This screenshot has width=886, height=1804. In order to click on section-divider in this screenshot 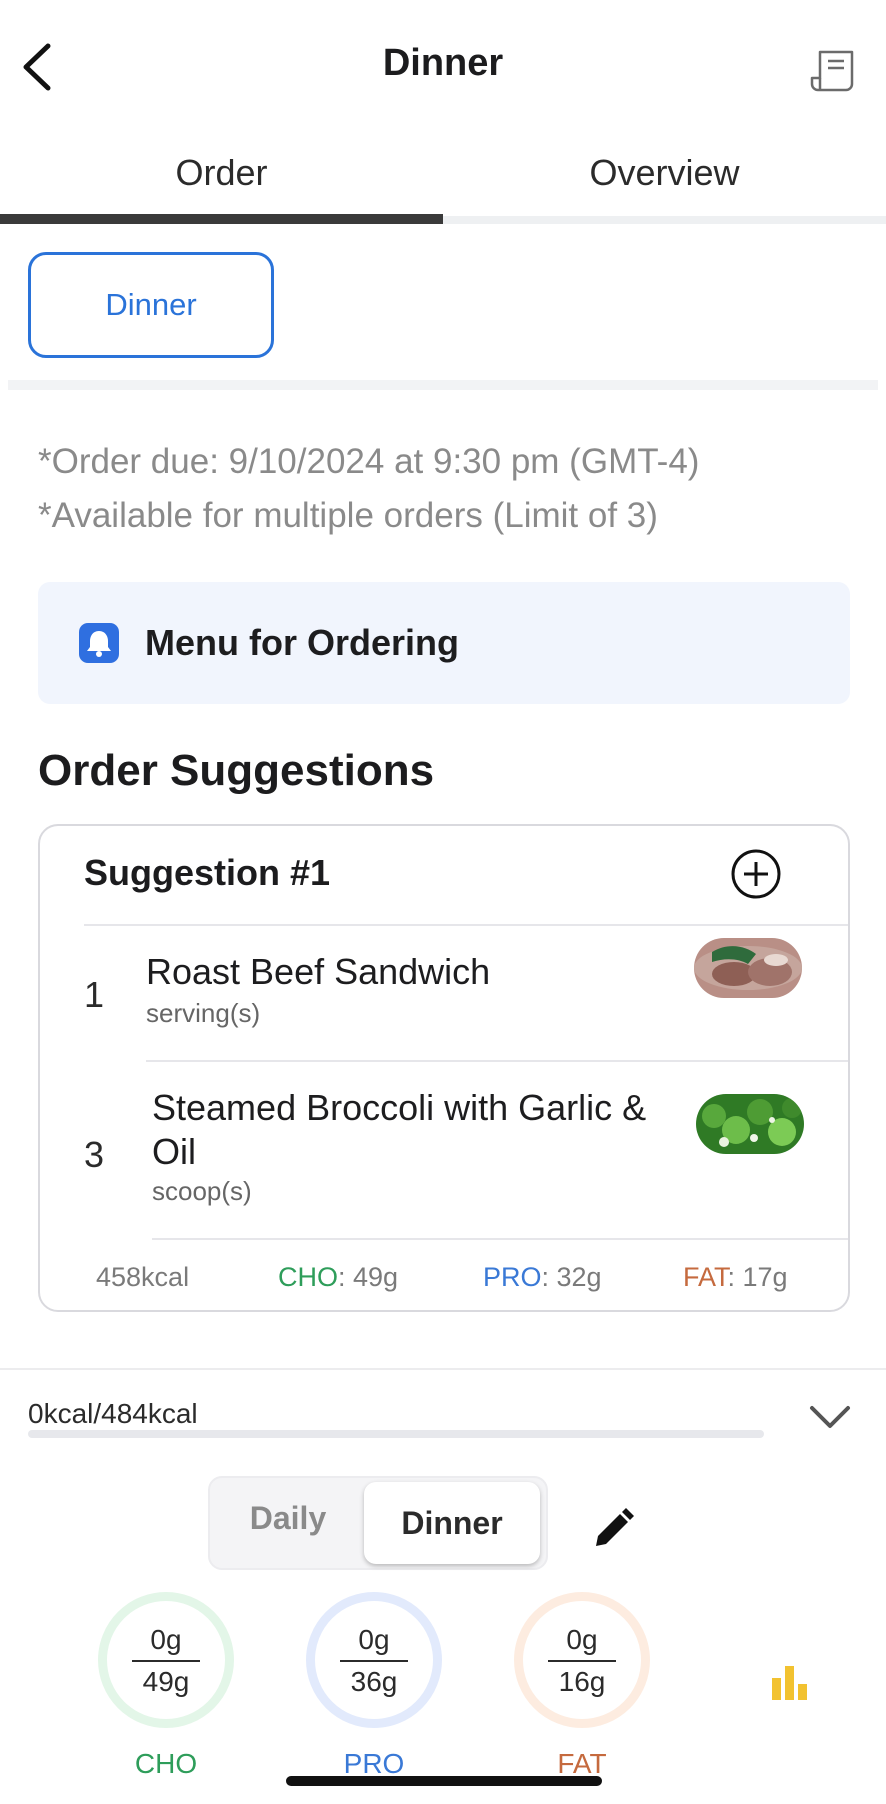, I will do `click(443, 385)`.